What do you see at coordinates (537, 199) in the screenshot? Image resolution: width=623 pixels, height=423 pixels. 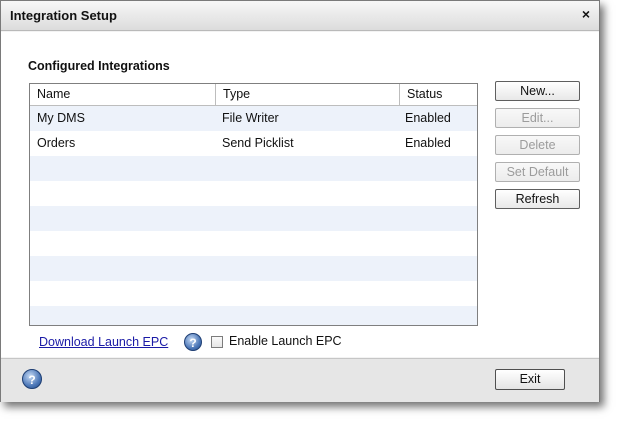 I see `refresh-button: Refresh` at bounding box center [537, 199].